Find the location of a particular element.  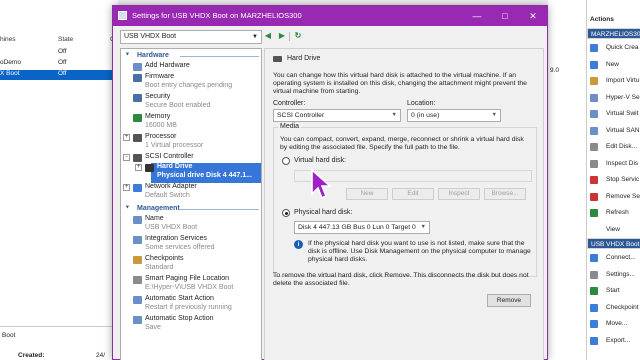

details-title: Boot is located at coordinates (9, 335).